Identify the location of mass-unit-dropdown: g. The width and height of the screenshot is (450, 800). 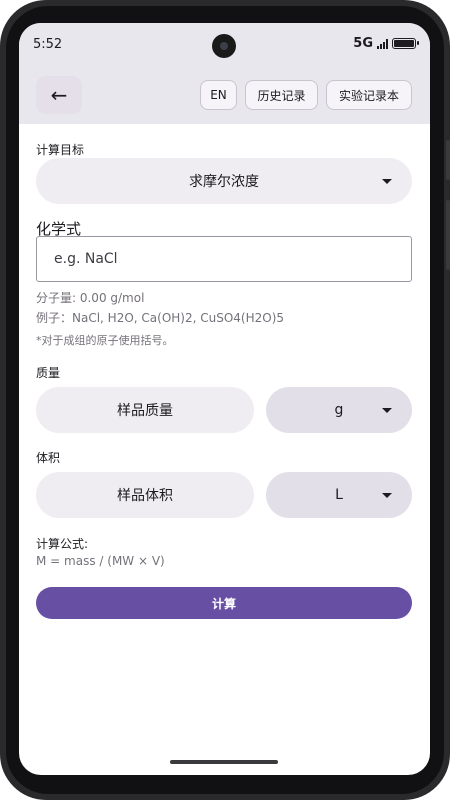
(339, 410).